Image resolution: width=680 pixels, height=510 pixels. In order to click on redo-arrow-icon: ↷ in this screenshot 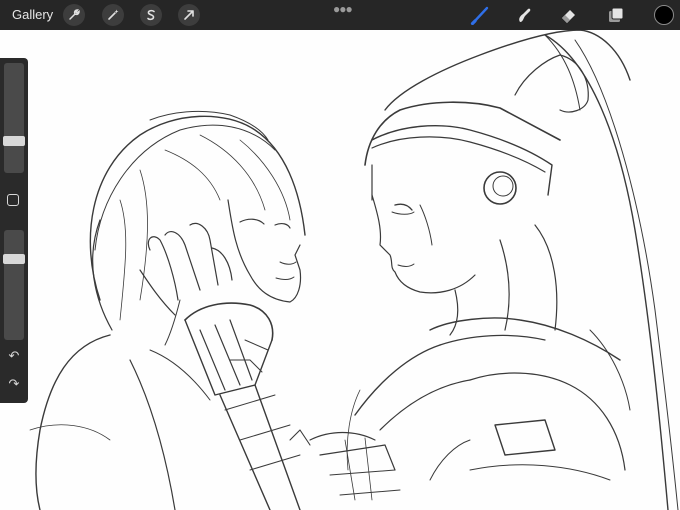, I will do `click(14, 384)`.